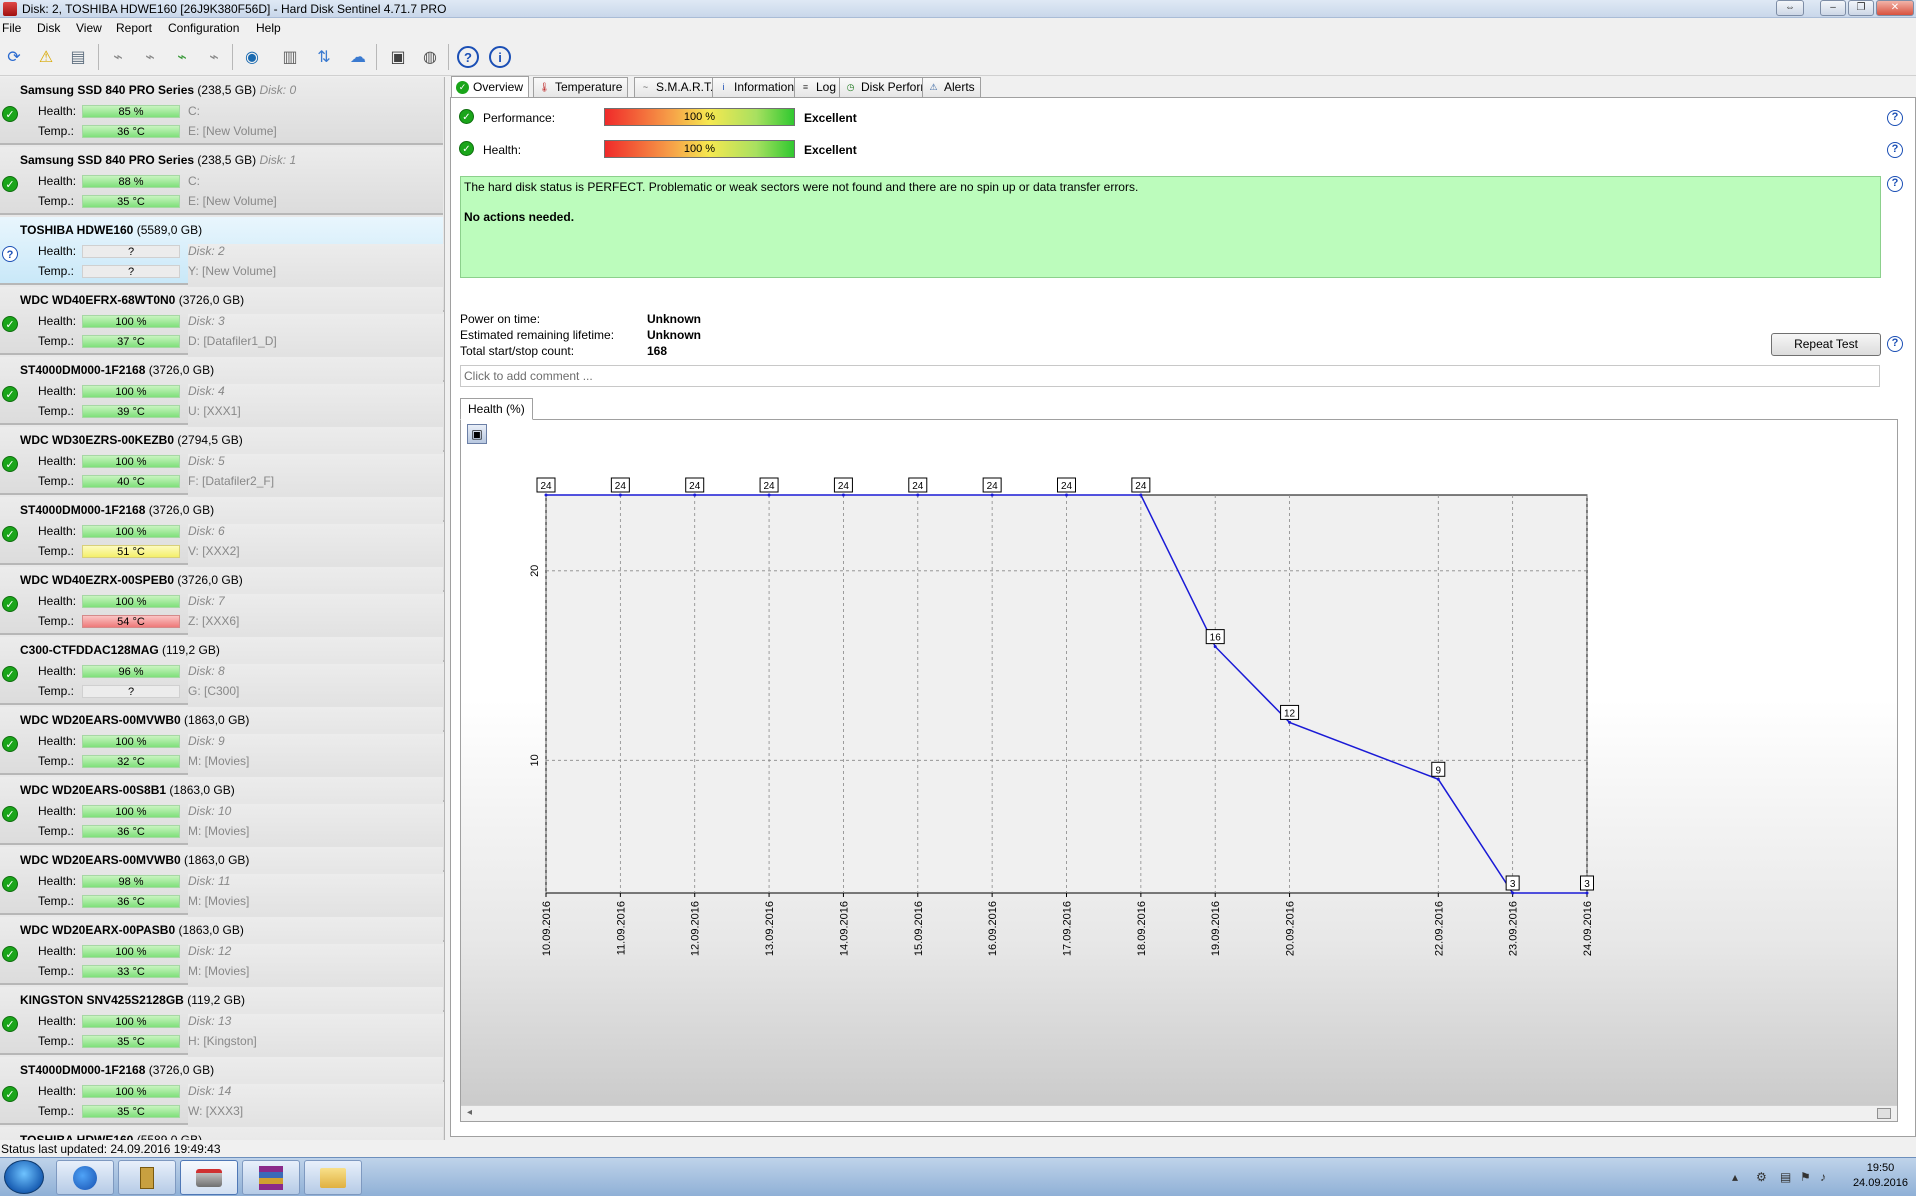 The image size is (1916, 1196). I want to click on report-icon: ▥, so click(290, 57).